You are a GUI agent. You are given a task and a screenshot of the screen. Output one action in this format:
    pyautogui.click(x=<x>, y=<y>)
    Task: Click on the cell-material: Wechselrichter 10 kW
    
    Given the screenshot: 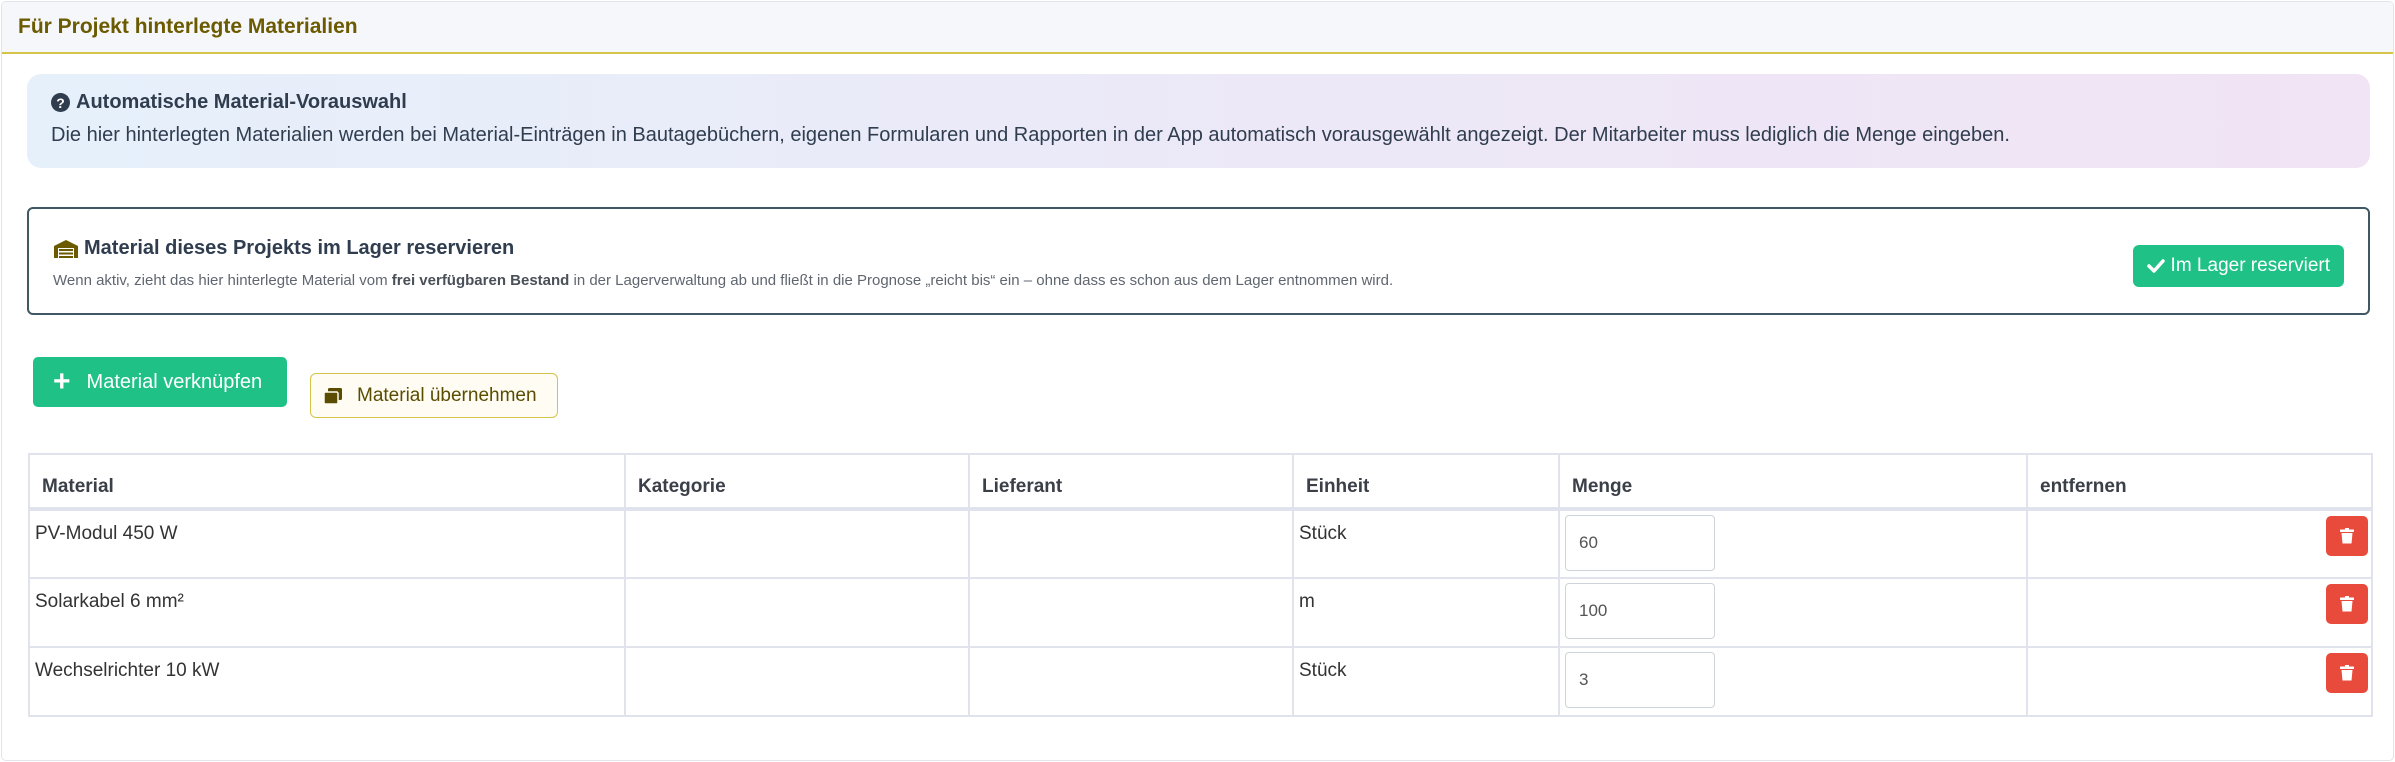 What is the action you would take?
    pyautogui.click(x=327, y=681)
    